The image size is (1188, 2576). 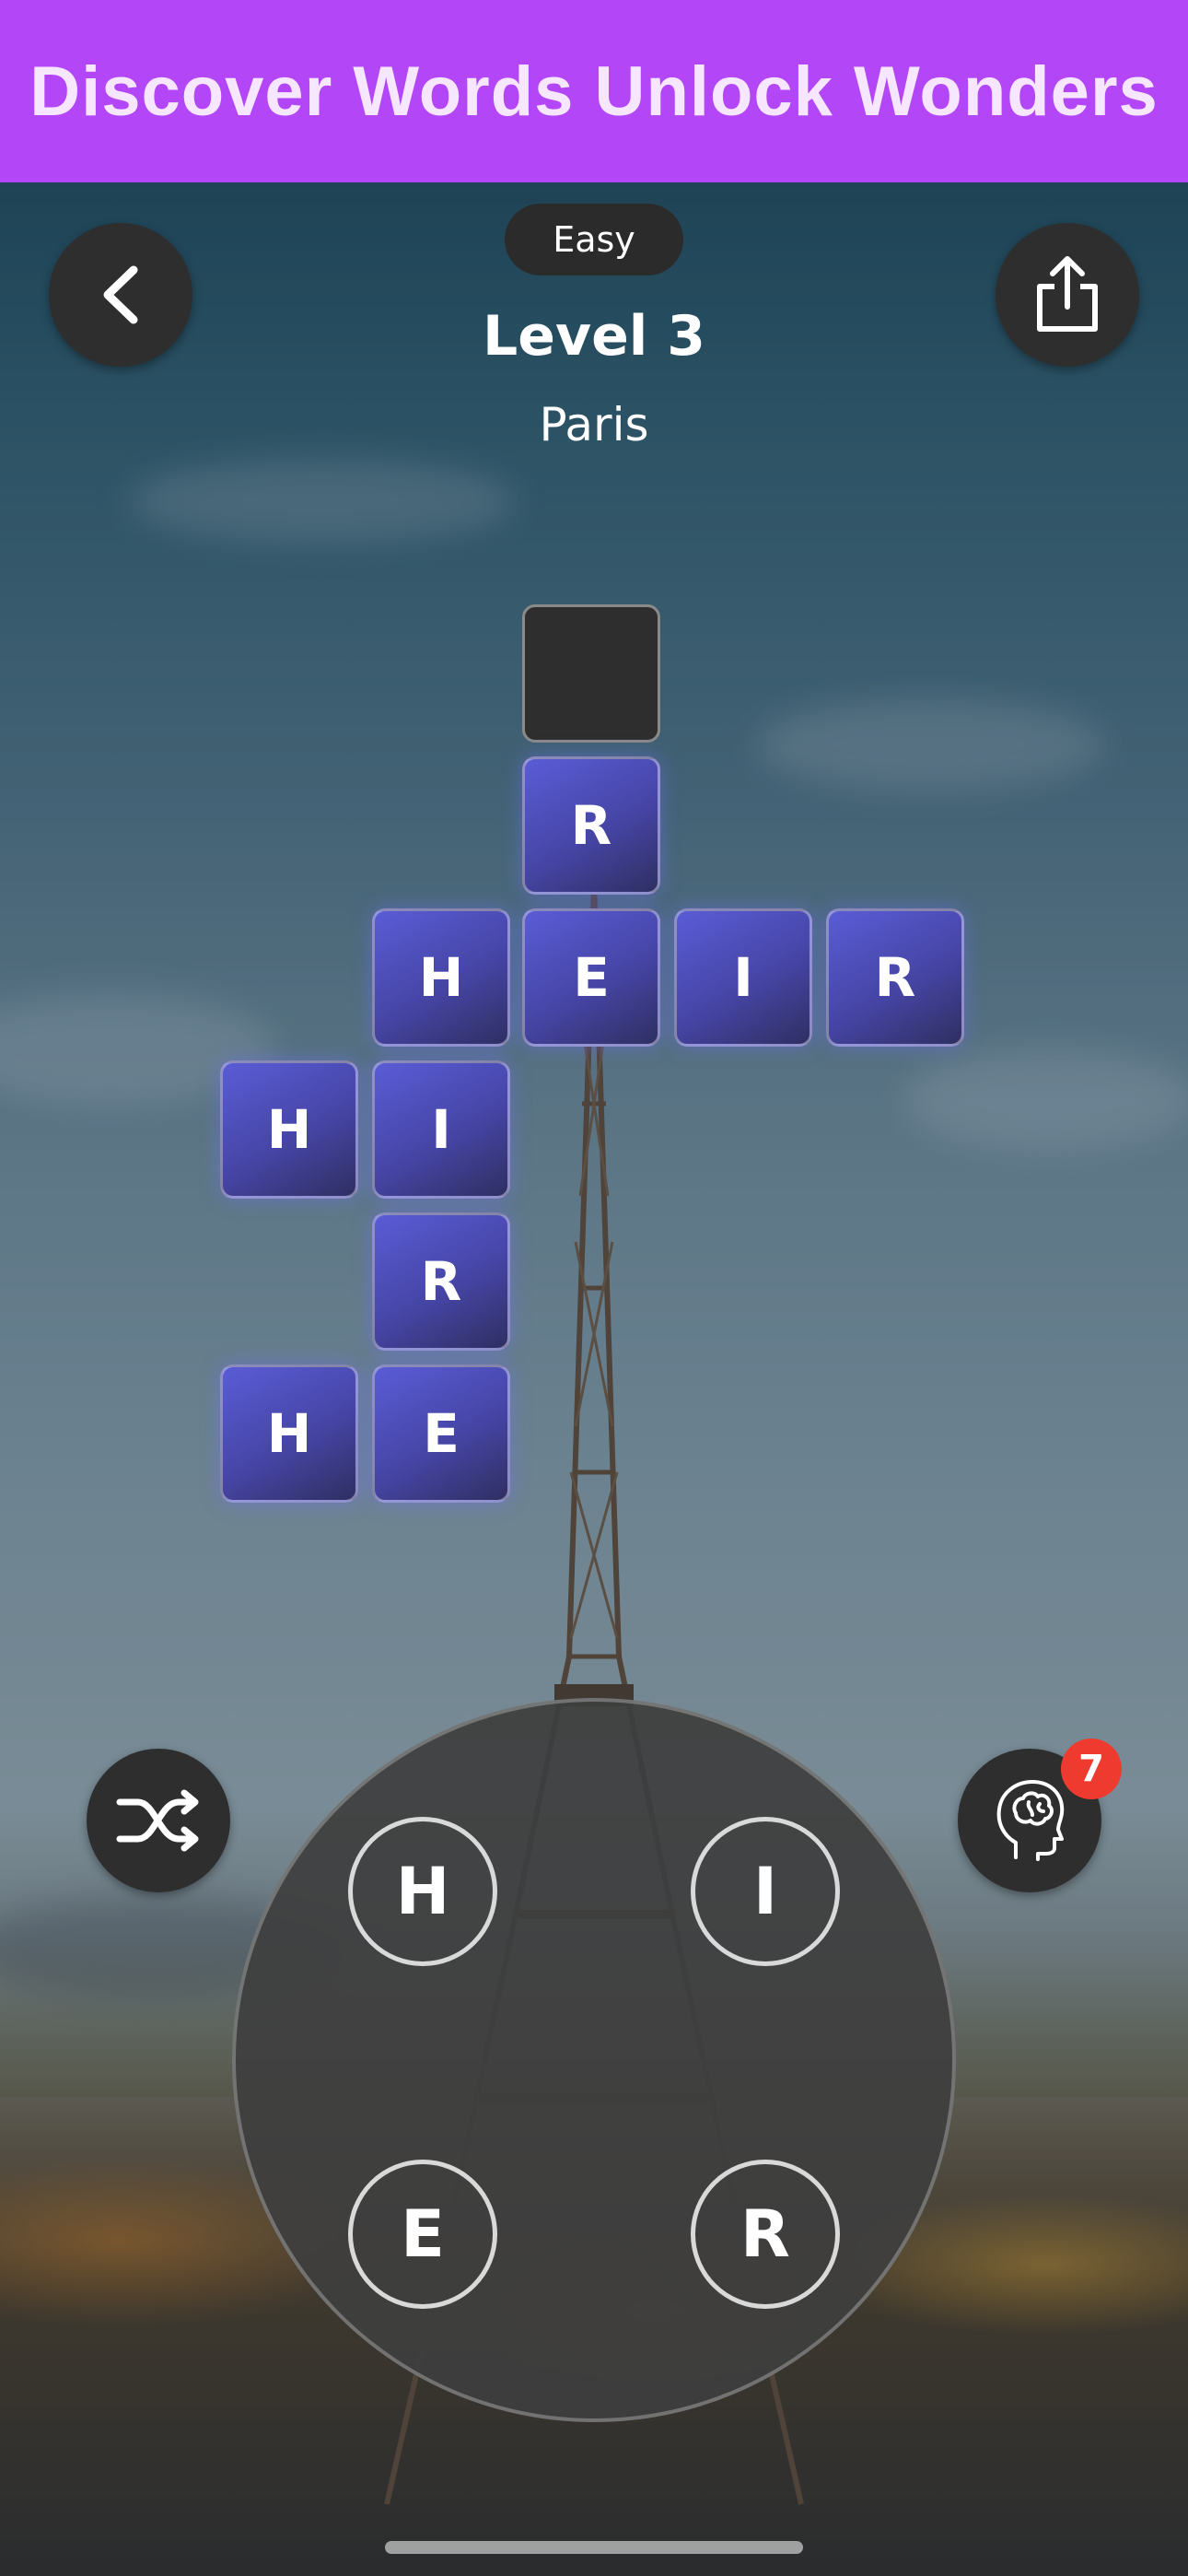 I want to click on chevron-left-icon, so click(x=120, y=294).